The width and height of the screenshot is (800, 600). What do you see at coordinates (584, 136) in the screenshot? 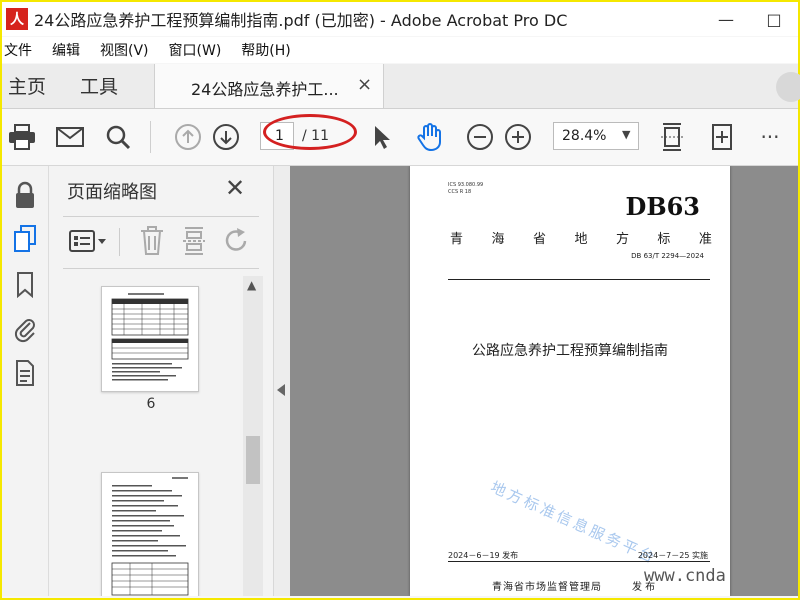
I see `zoom-level-value: 28.4%` at bounding box center [584, 136].